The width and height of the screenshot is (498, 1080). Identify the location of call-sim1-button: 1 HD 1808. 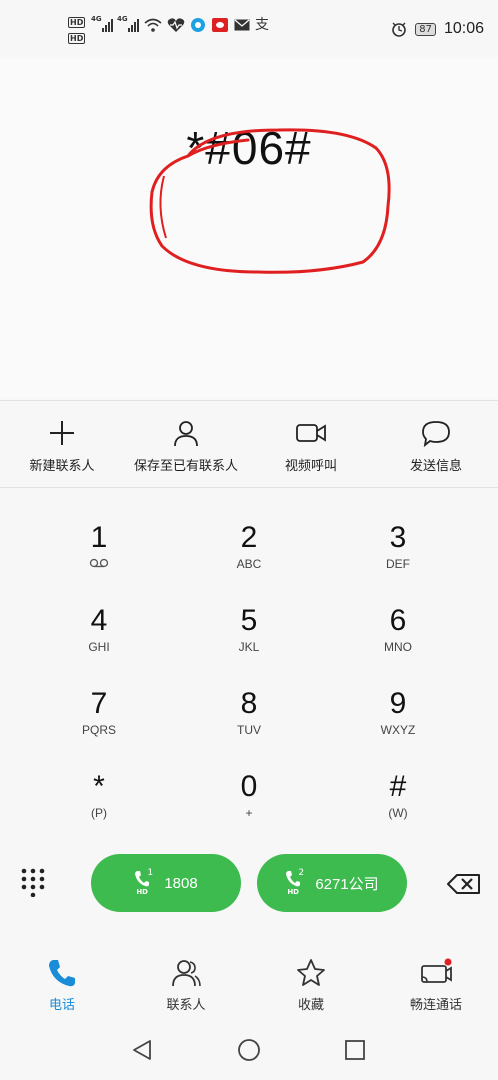
(166, 883).